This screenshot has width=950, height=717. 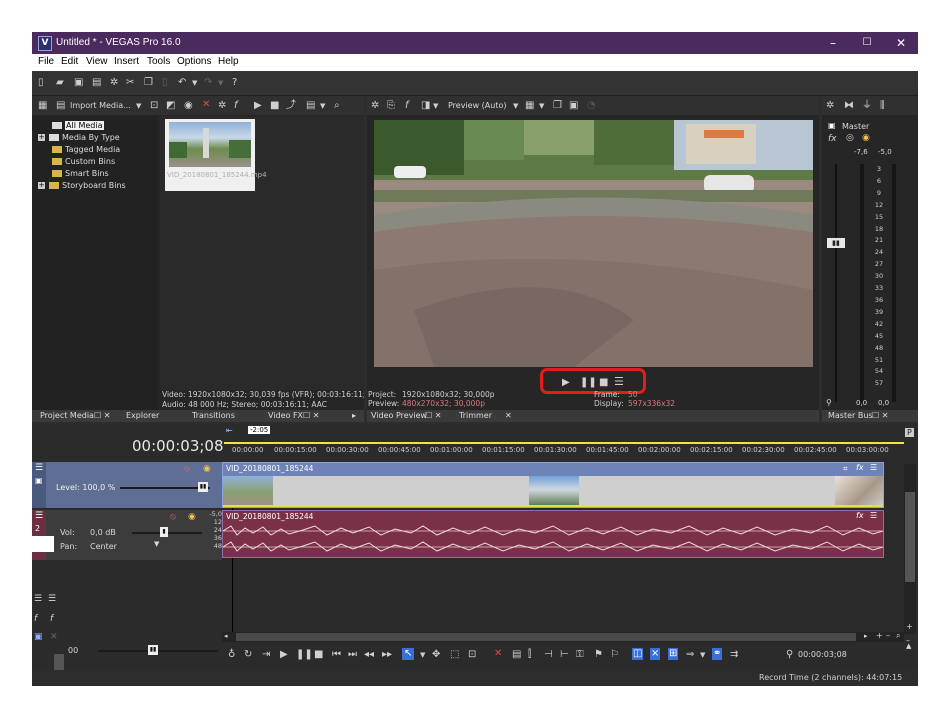 What do you see at coordinates (52, 599) in the screenshot?
I see `tool-list-icon: ☰` at bounding box center [52, 599].